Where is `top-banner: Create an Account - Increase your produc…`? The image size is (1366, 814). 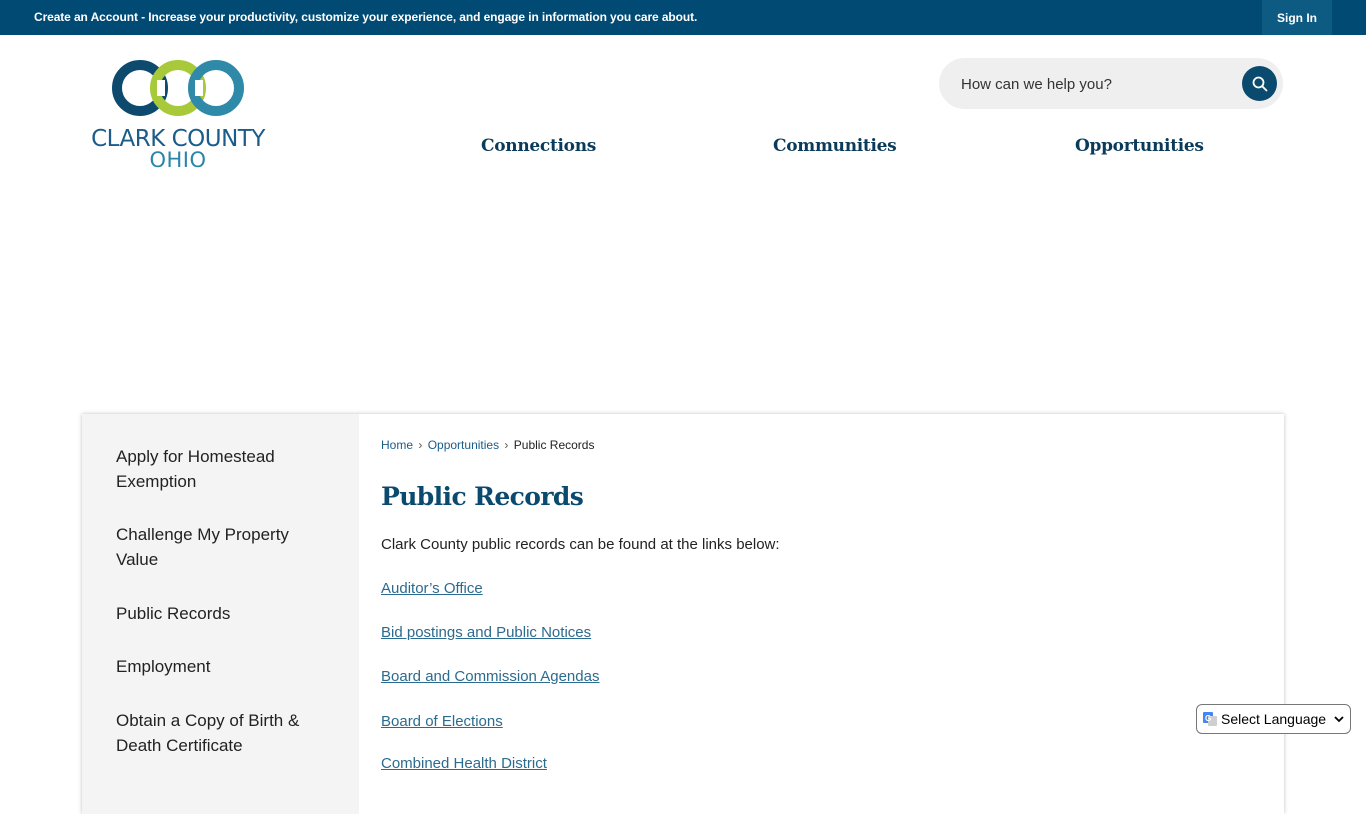
top-banner: Create an Account - Increase your produc… is located at coordinates (683, 17).